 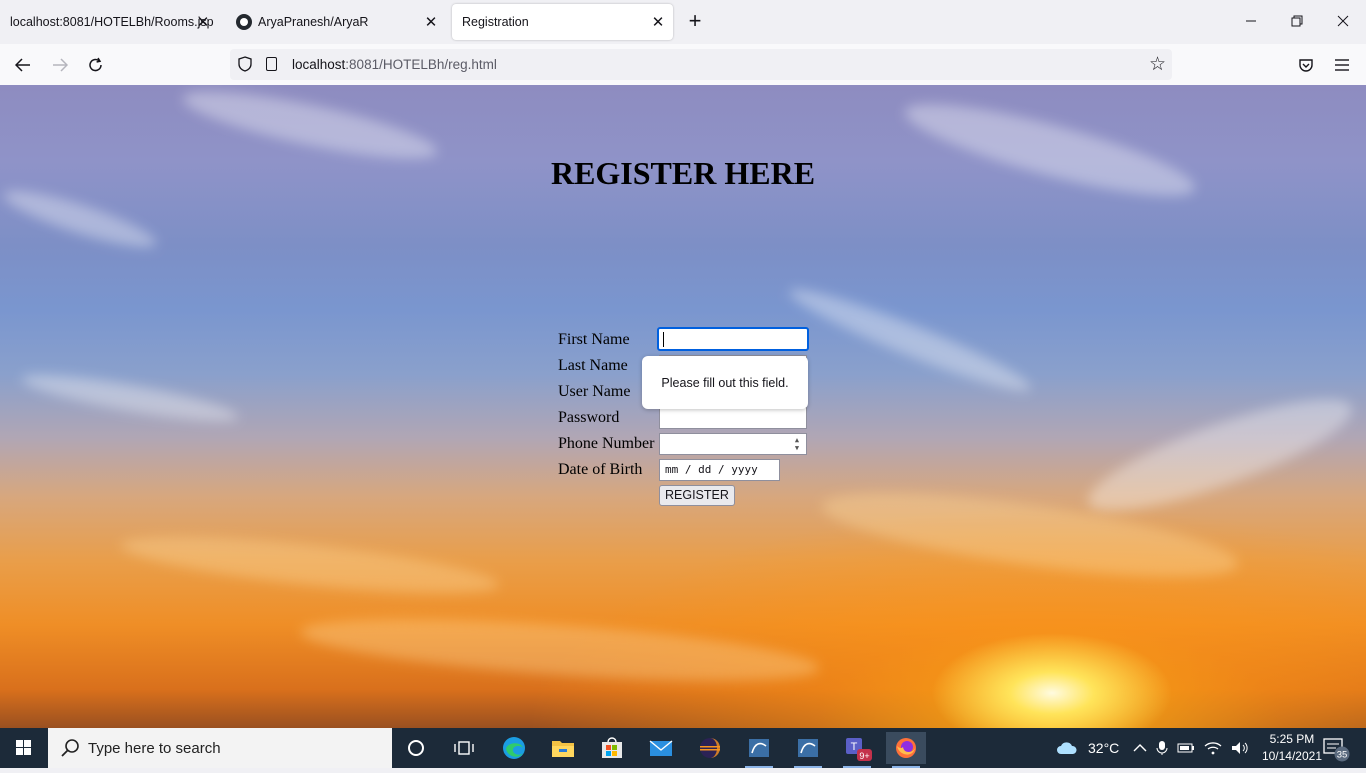 I want to click on new-tab-button: +, so click(x=695, y=22).